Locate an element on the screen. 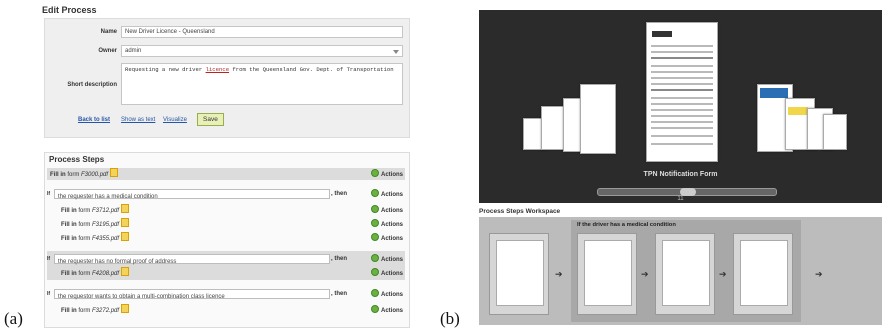  owner-select: admin is located at coordinates (262, 51).